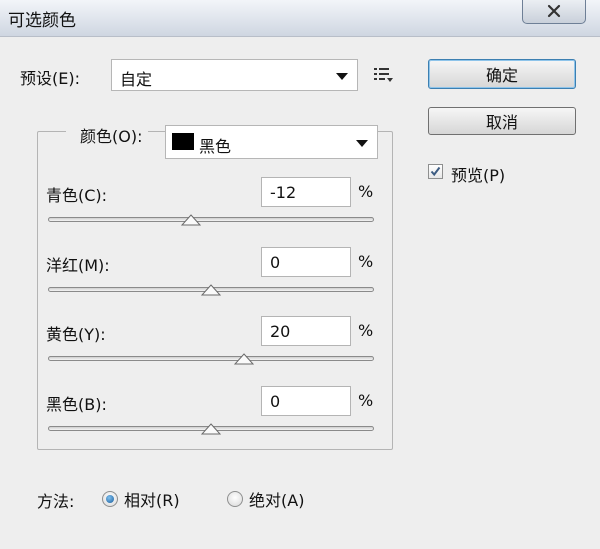  Describe the element at coordinates (366, 330) in the screenshot. I see `yellow-unit: %` at that location.